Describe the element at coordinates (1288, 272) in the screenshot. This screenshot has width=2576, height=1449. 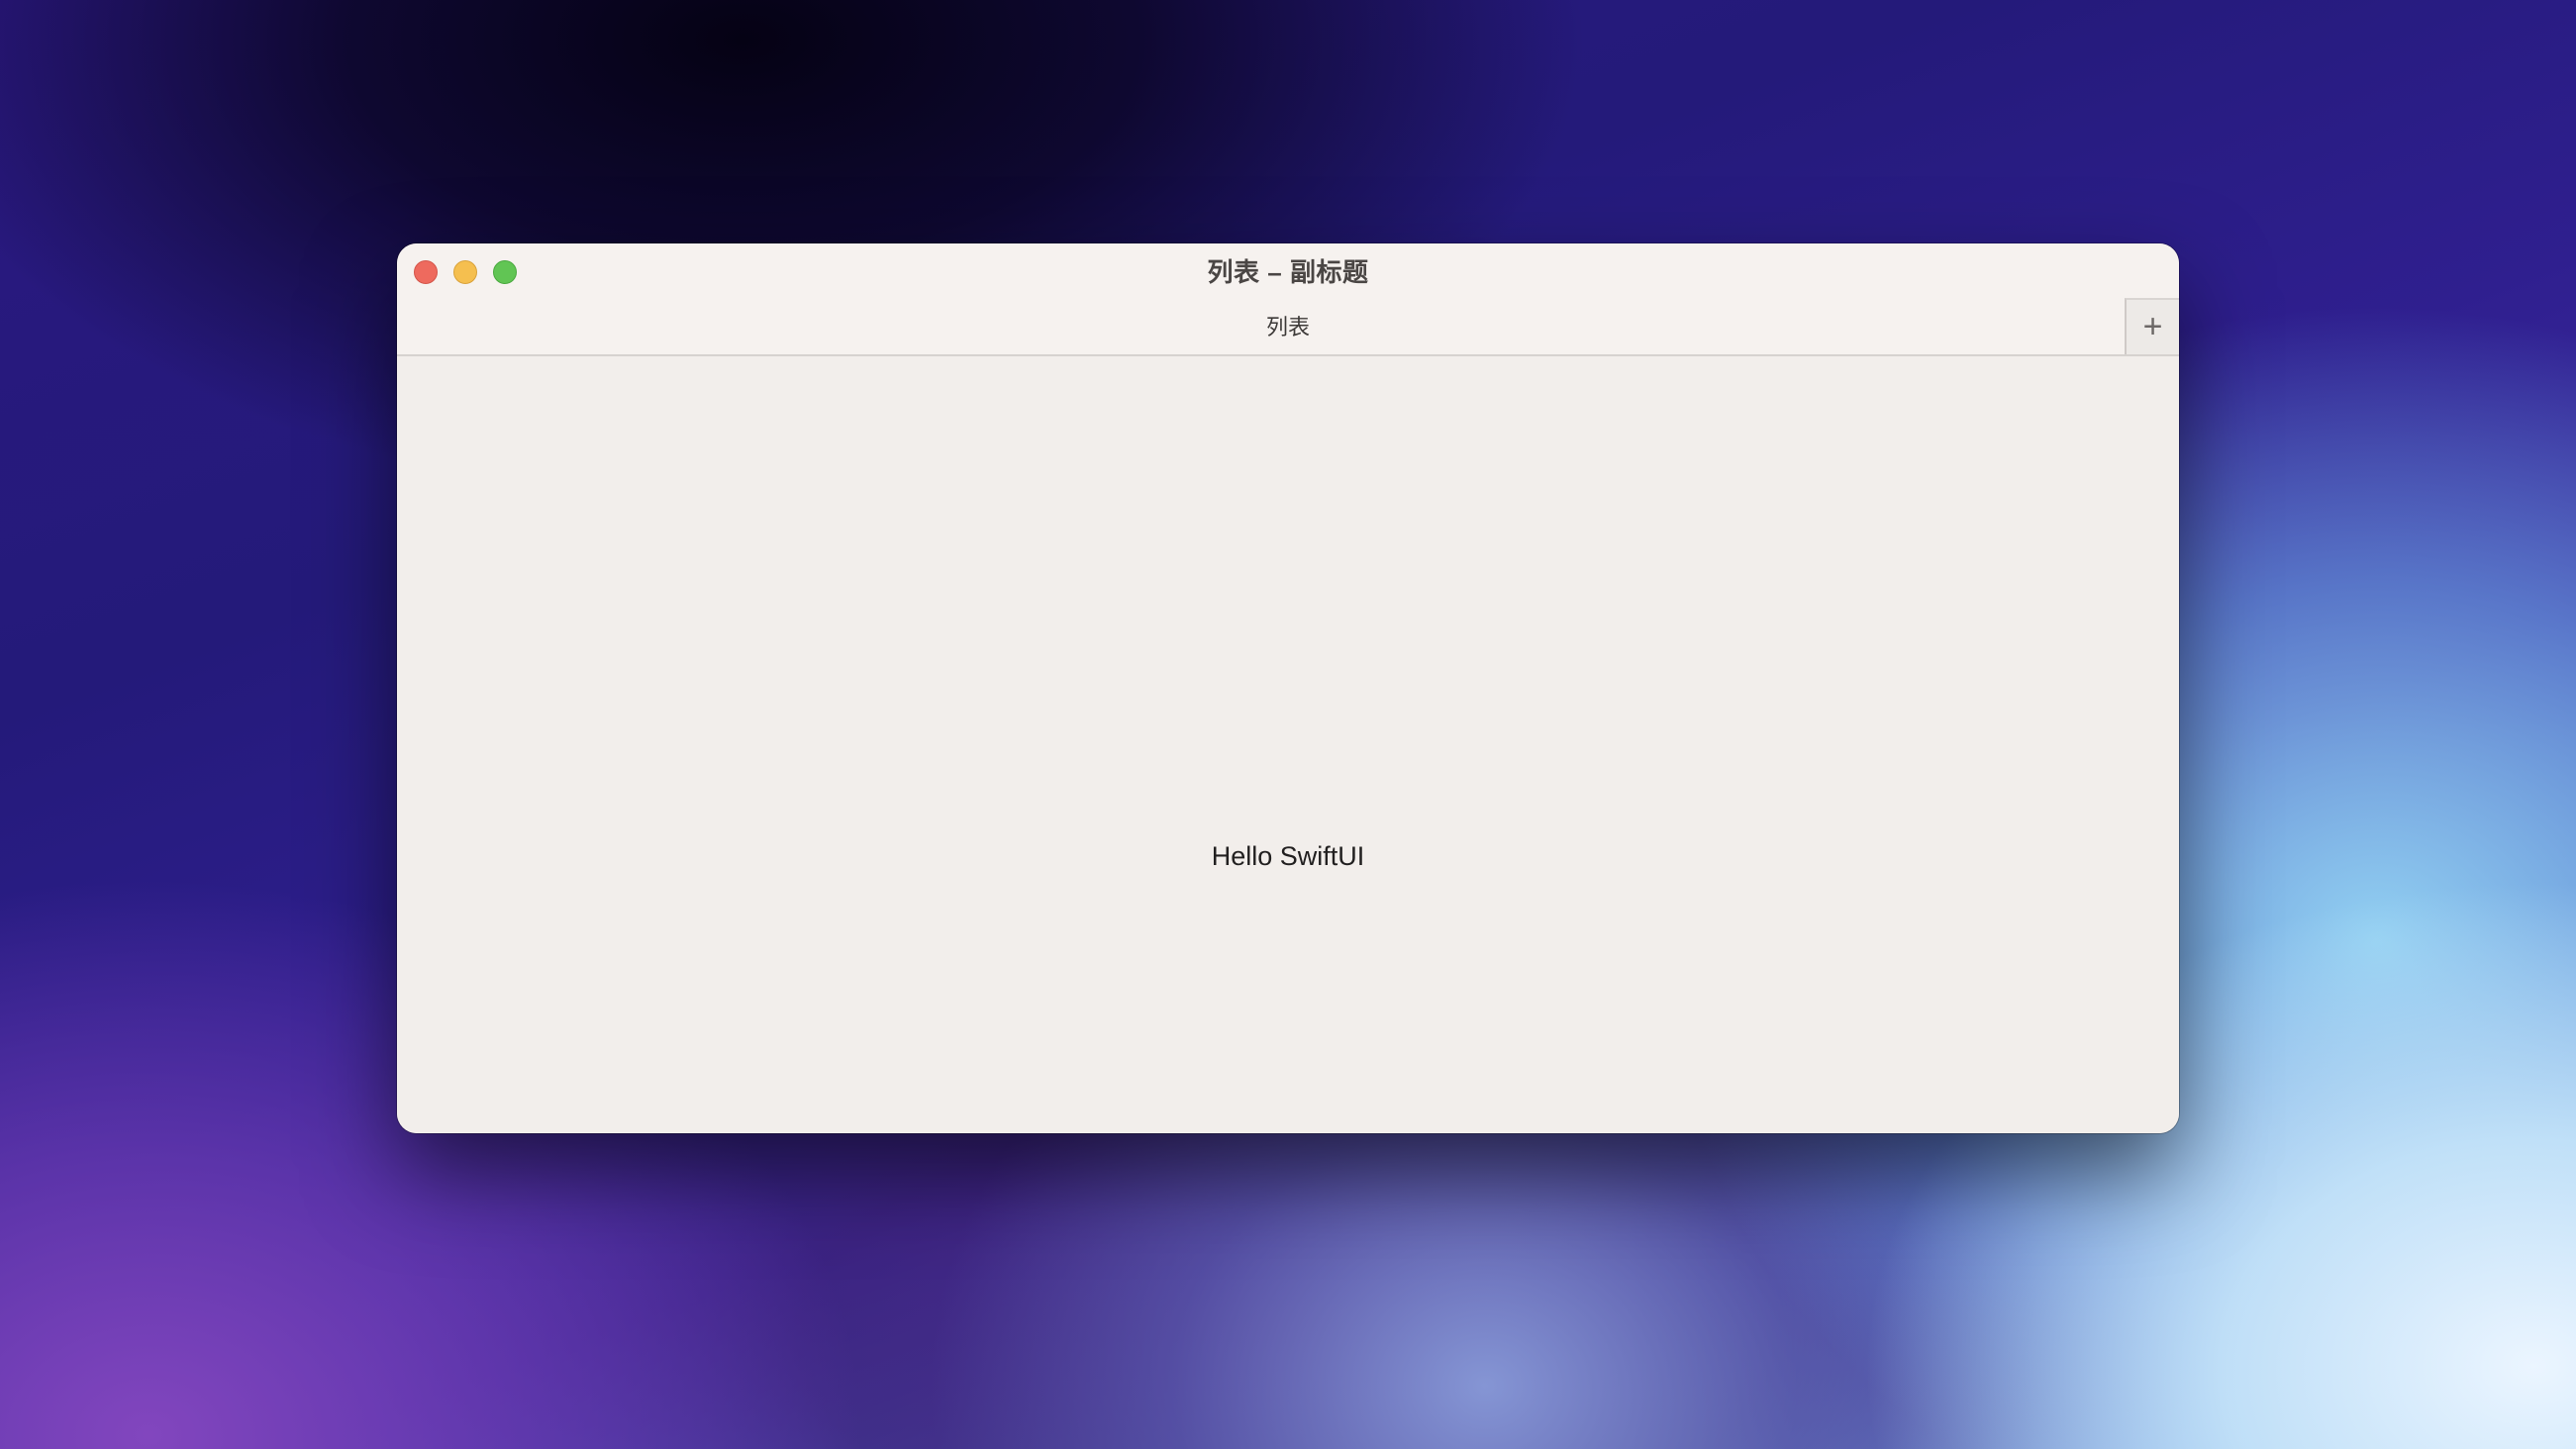
I see `window-title: 列表 – 副标题` at that location.